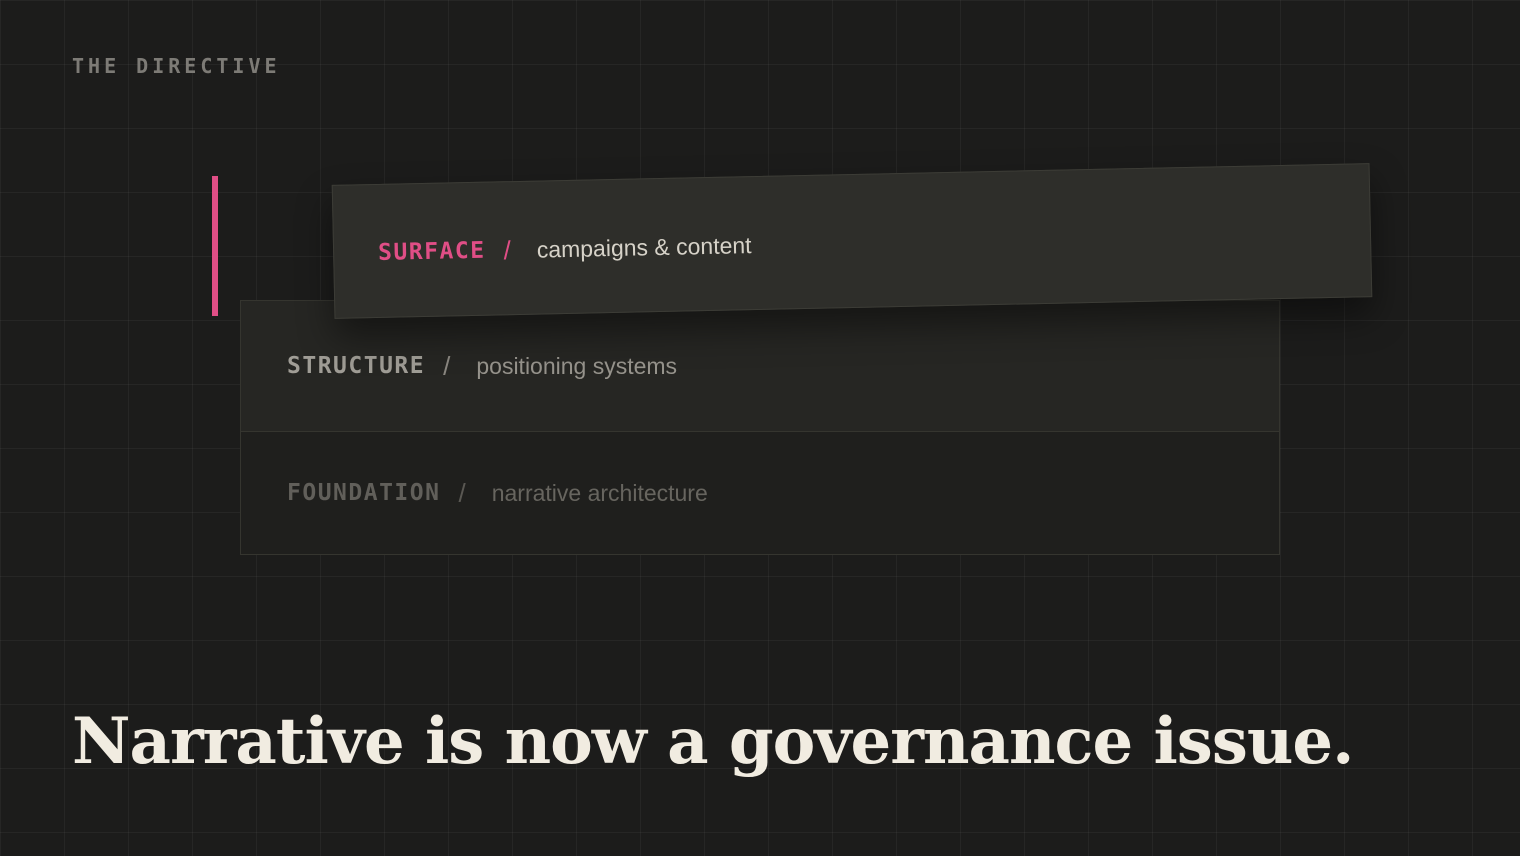 The image size is (1520, 856). I want to click on layer-card-surface: SURFACE / campaigns & content, so click(852, 241).